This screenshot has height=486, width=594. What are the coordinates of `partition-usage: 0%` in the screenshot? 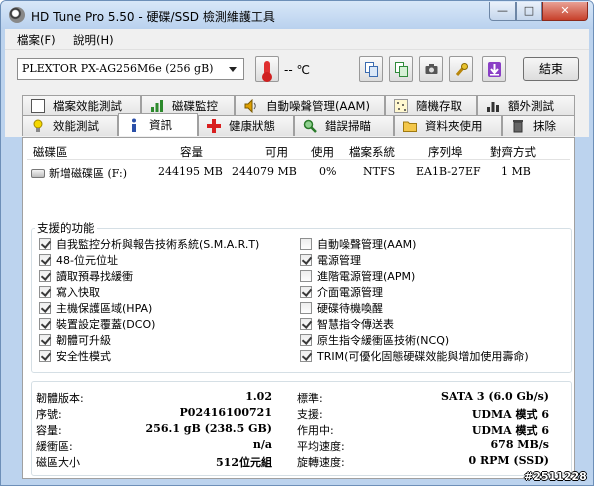 It's located at (328, 171).